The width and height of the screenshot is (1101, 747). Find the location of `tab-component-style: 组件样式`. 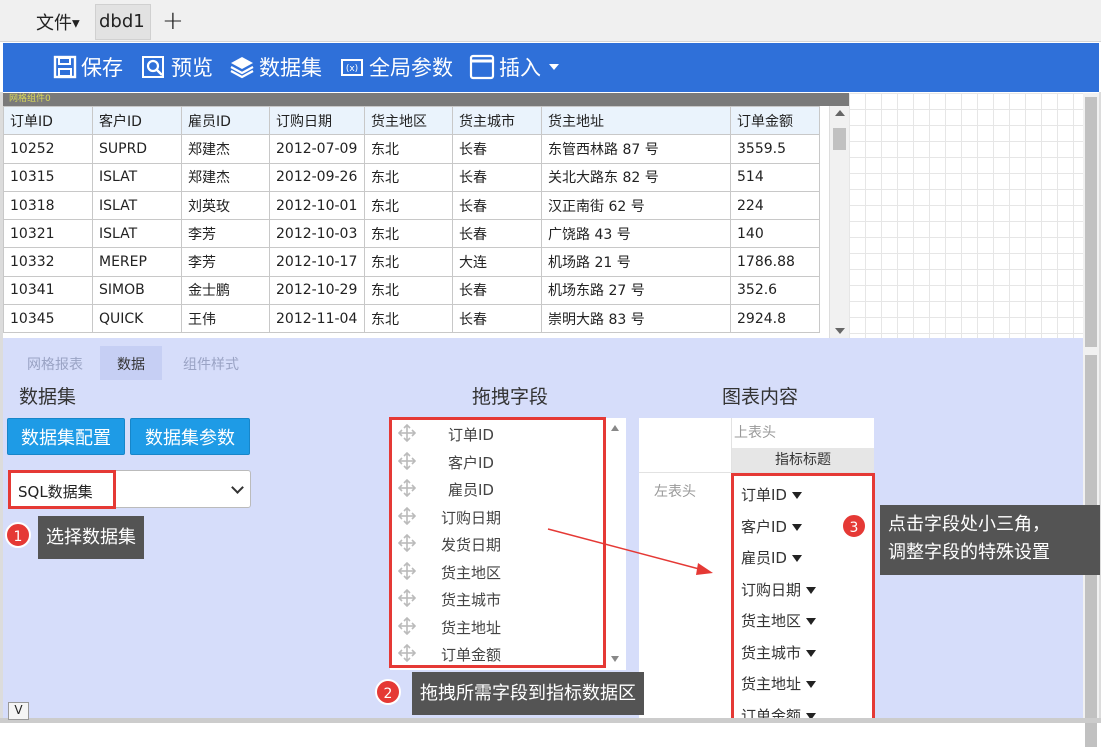

tab-component-style: 组件样式 is located at coordinates (211, 363).